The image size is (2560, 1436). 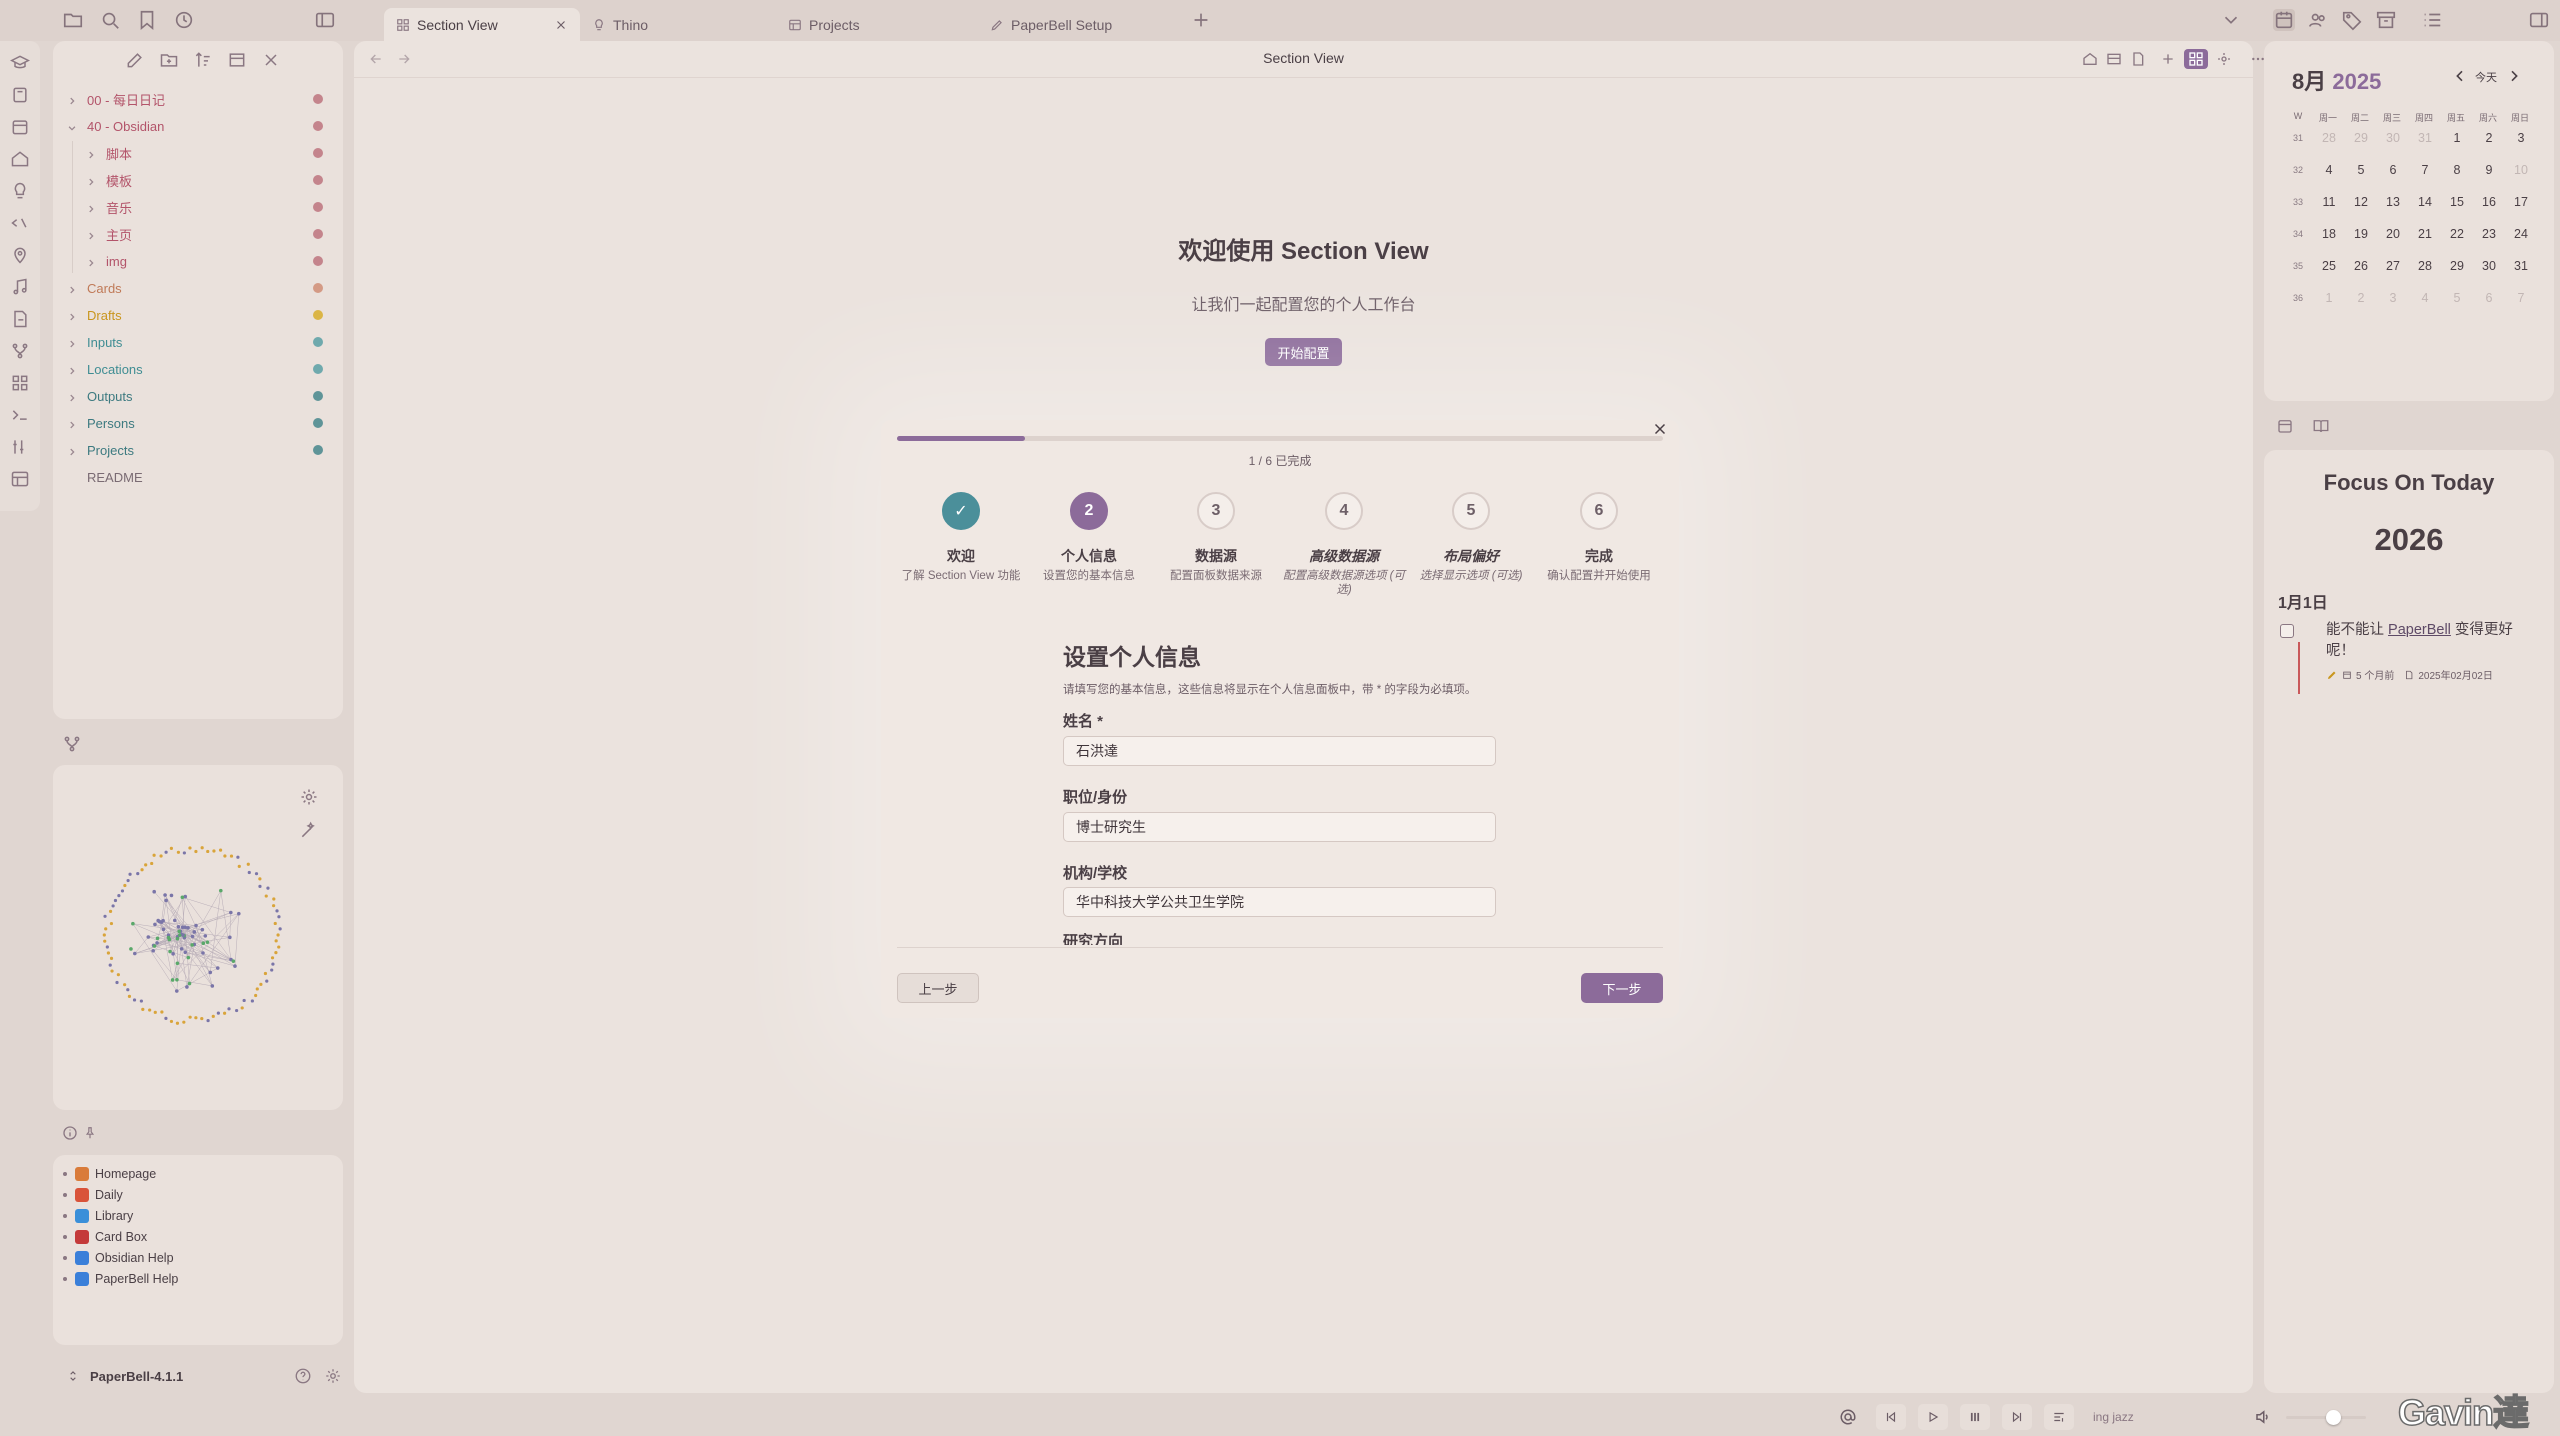 I want to click on tab-section-view: Section View, so click(x=482, y=24).